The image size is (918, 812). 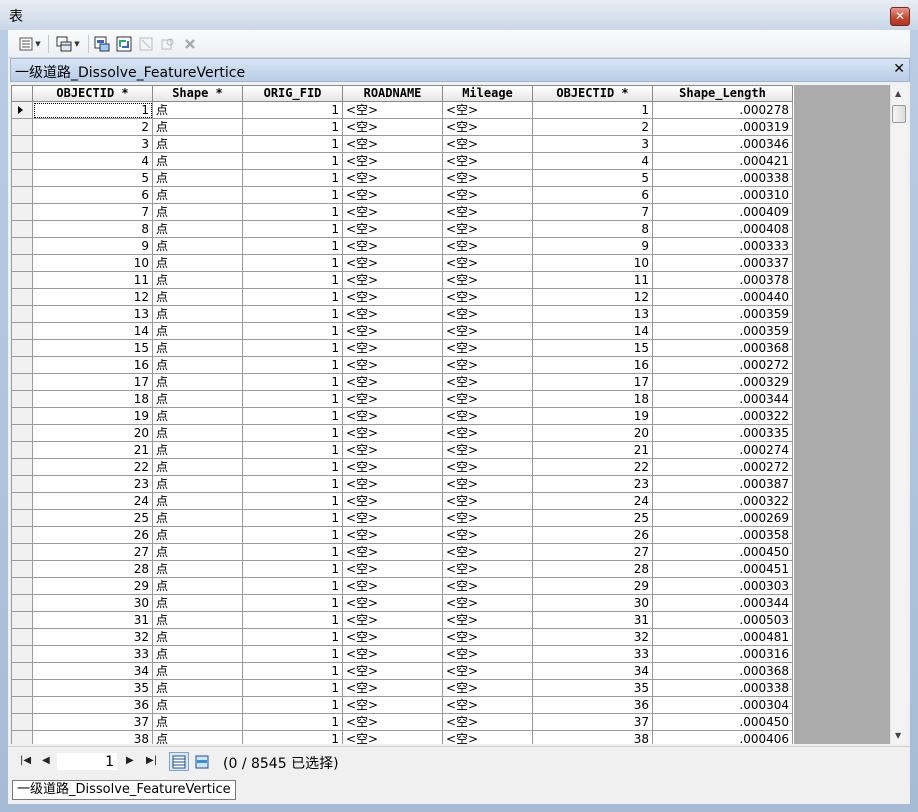 What do you see at coordinates (93, 552) in the screenshot?
I see `cell-objectid: 27` at bounding box center [93, 552].